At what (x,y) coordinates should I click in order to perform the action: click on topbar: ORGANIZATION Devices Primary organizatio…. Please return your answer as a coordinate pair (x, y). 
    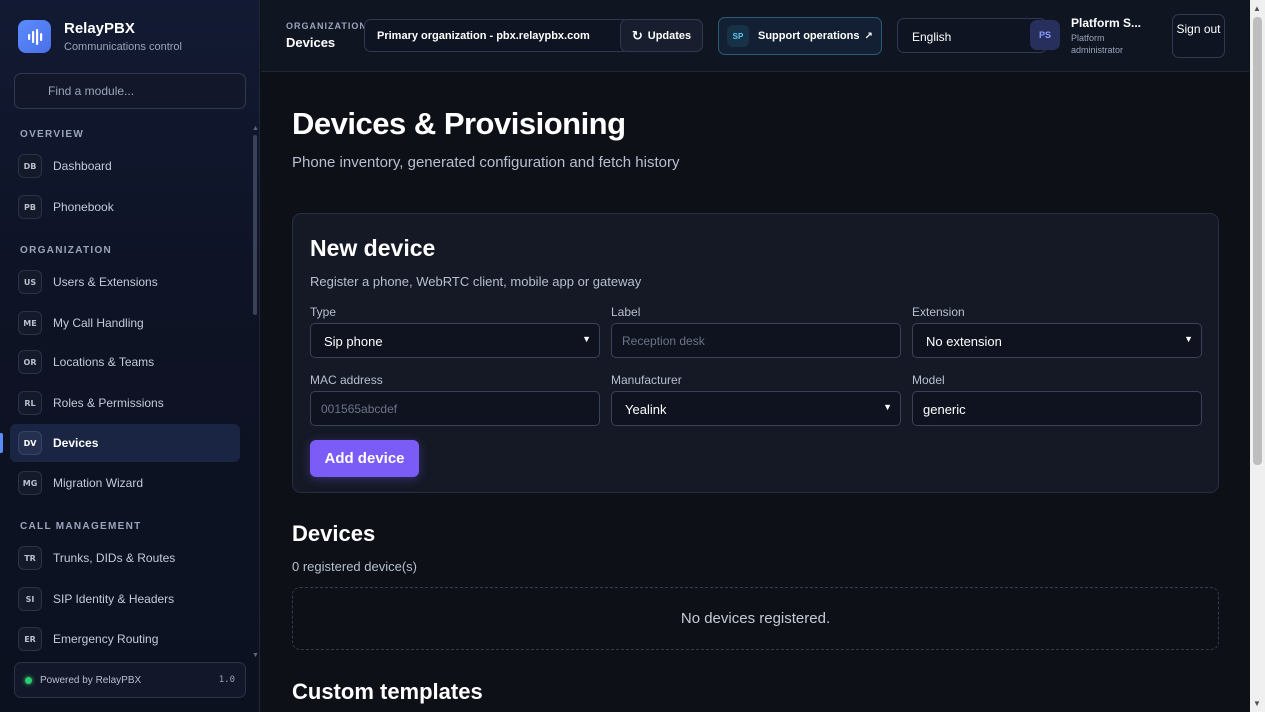
    Looking at the image, I should click on (755, 36).